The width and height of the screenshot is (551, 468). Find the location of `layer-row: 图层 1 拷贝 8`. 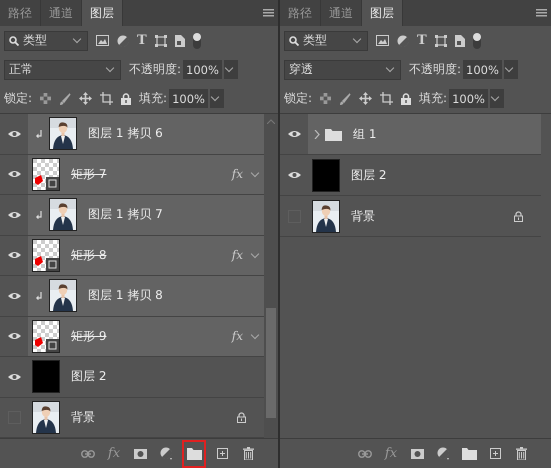

layer-row: 图层 1 拷贝 8 is located at coordinates (146, 296).